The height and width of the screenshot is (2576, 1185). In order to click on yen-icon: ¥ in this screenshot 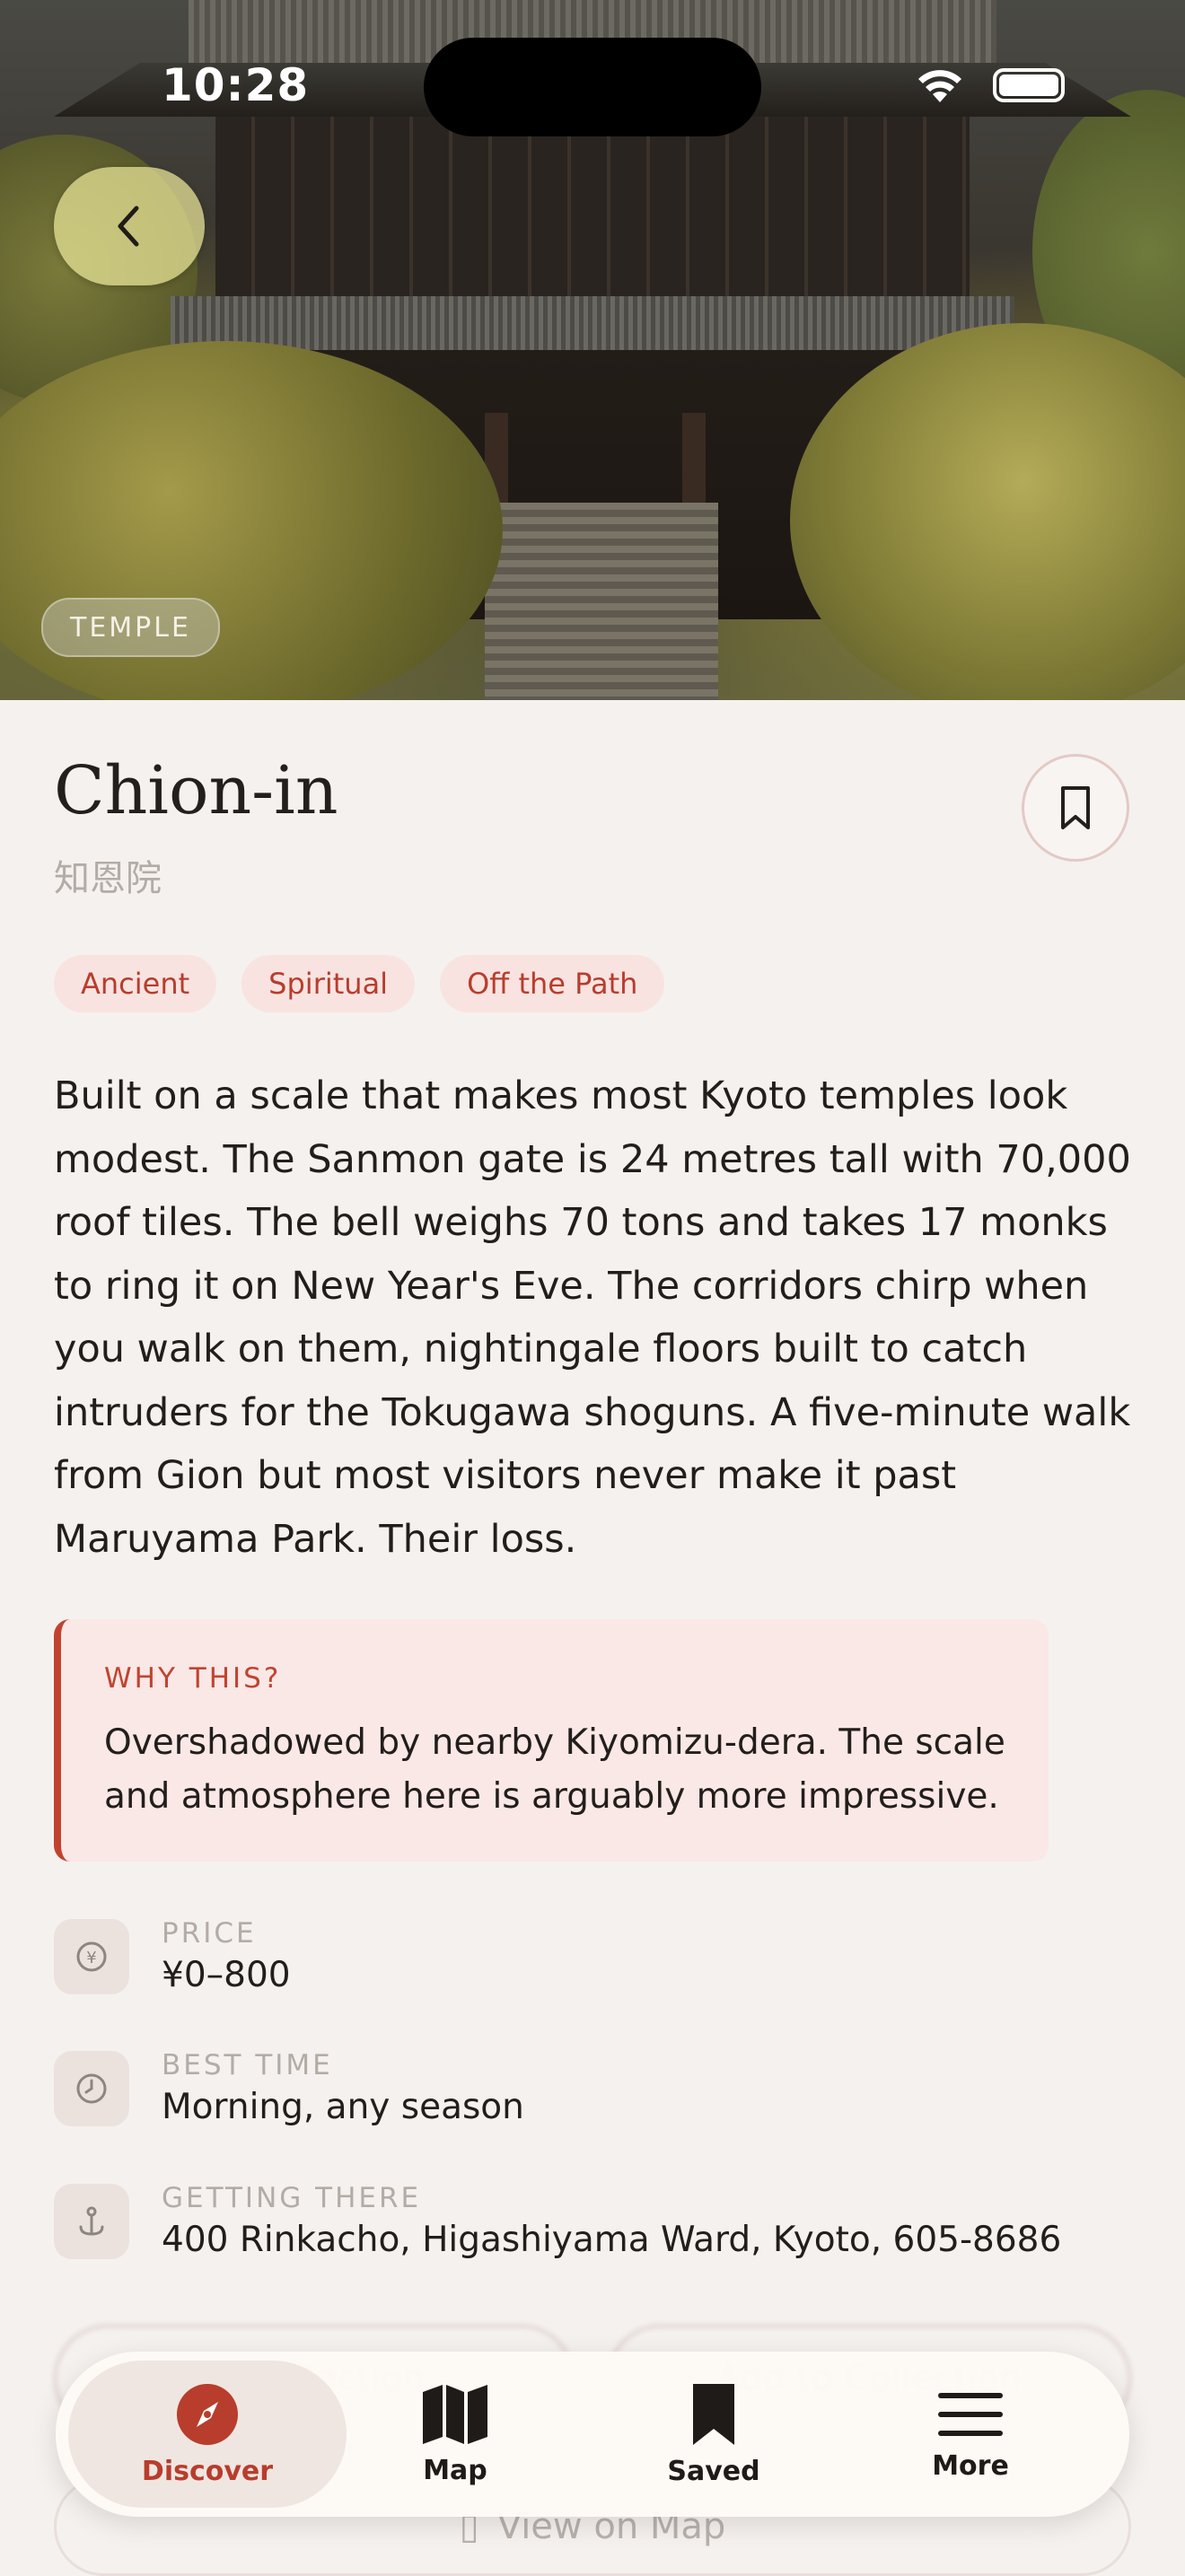, I will do `click(91, 1957)`.